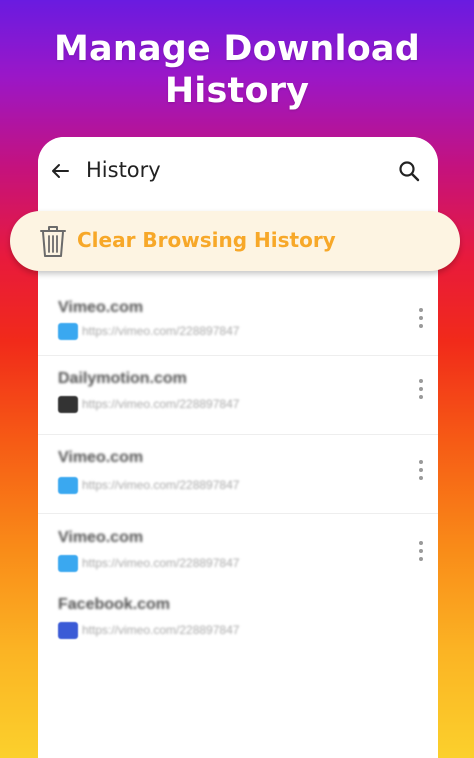 This screenshot has width=474, height=758. Describe the element at coordinates (409, 171) in the screenshot. I see `search-icon` at that location.